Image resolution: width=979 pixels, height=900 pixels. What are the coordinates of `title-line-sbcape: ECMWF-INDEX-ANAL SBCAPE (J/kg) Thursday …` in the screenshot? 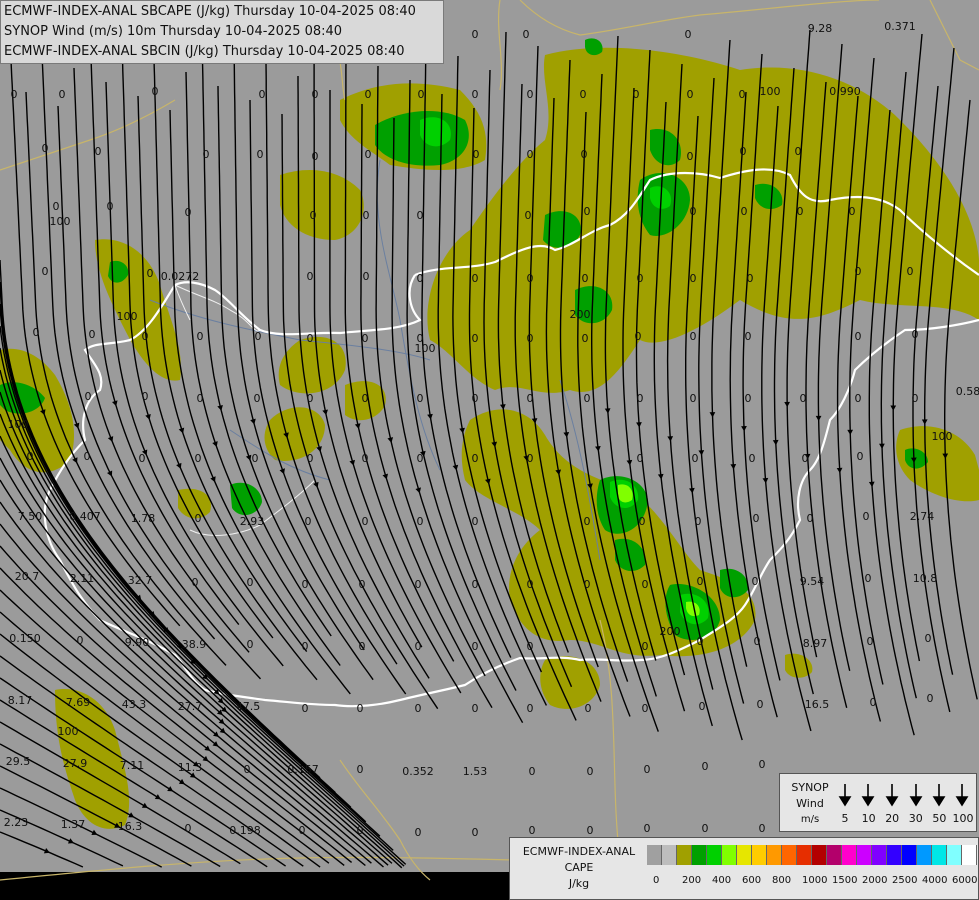 It's located at (210, 11).